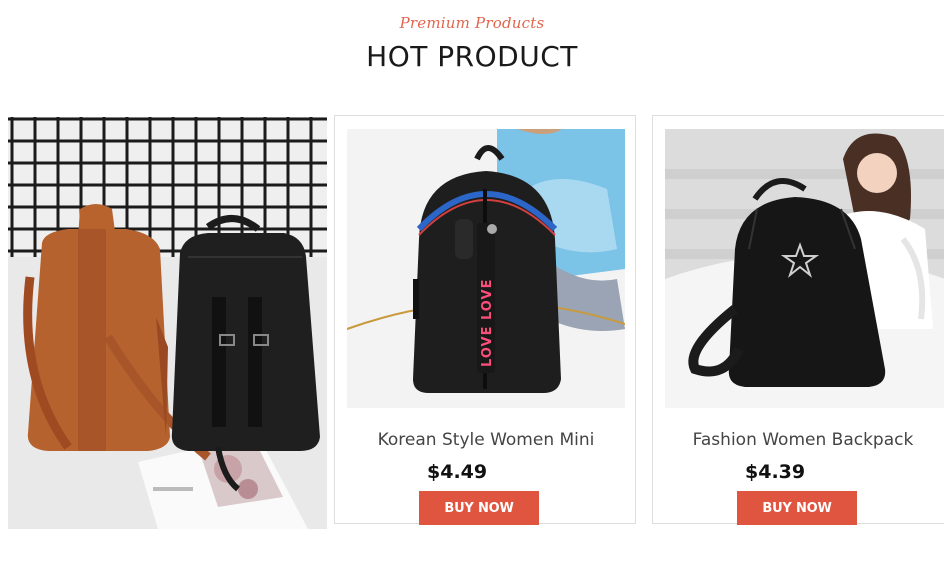 The width and height of the screenshot is (944, 564). I want to click on product-image, so click(804, 268).